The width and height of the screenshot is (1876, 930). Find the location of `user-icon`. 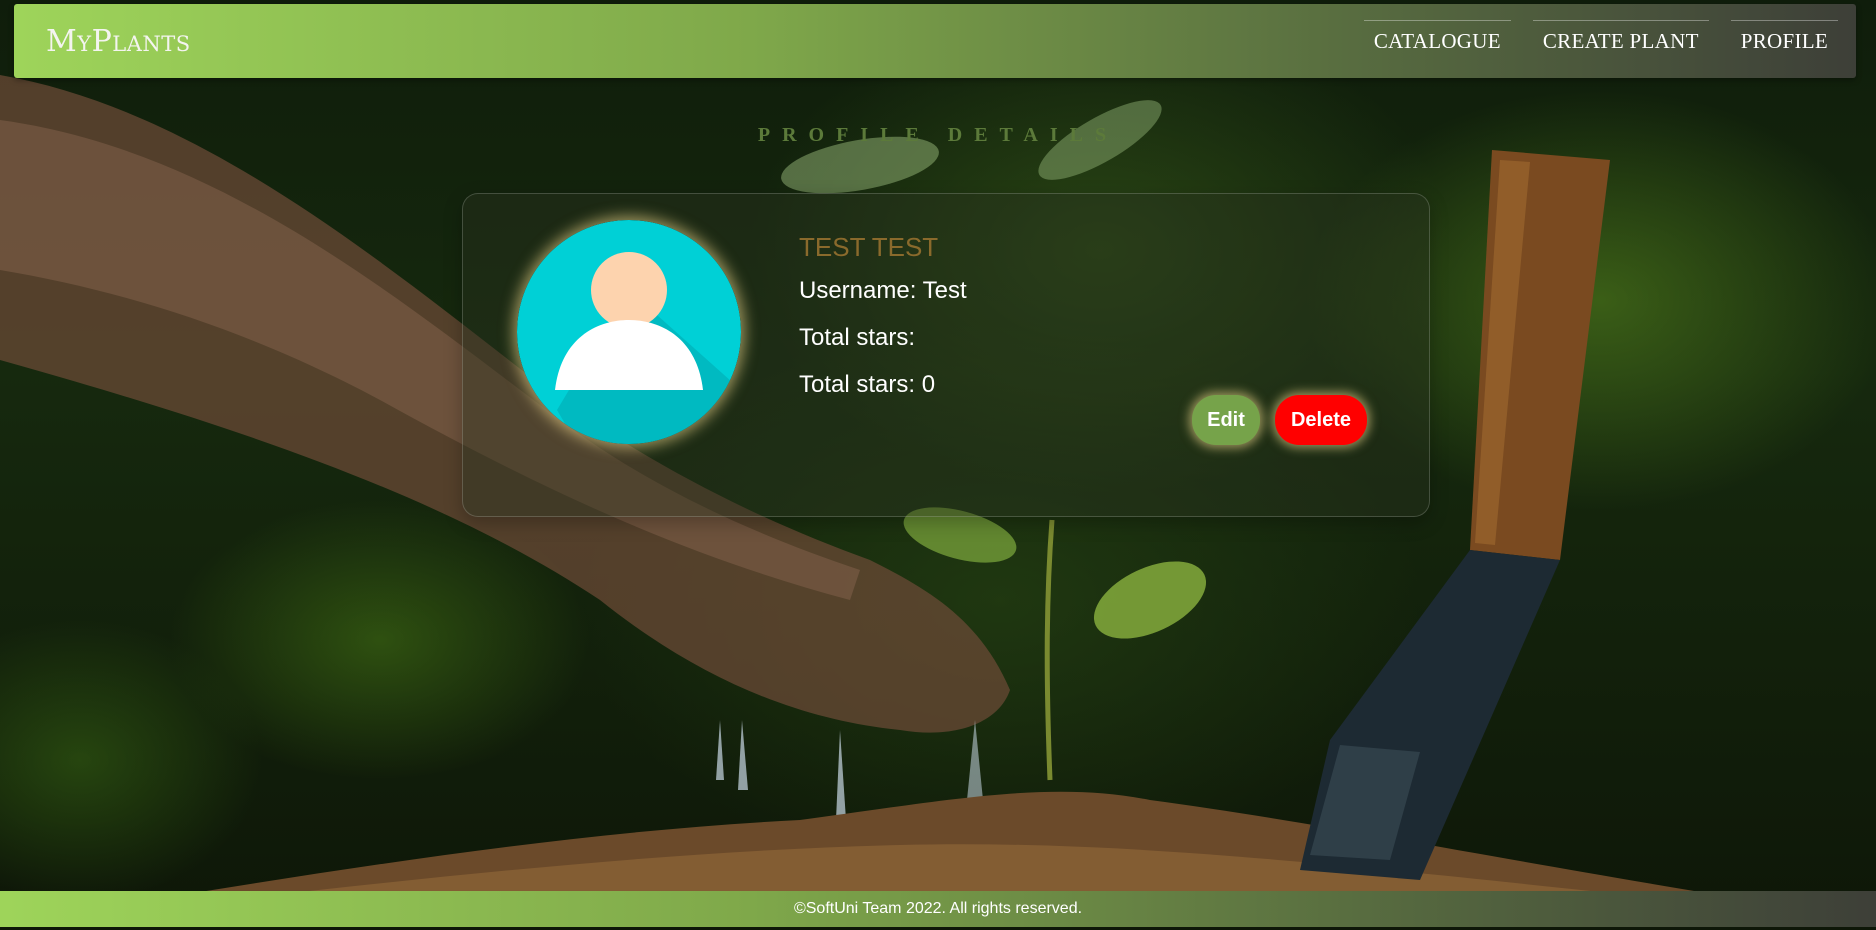

user-icon is located at coordinates (629, 332).